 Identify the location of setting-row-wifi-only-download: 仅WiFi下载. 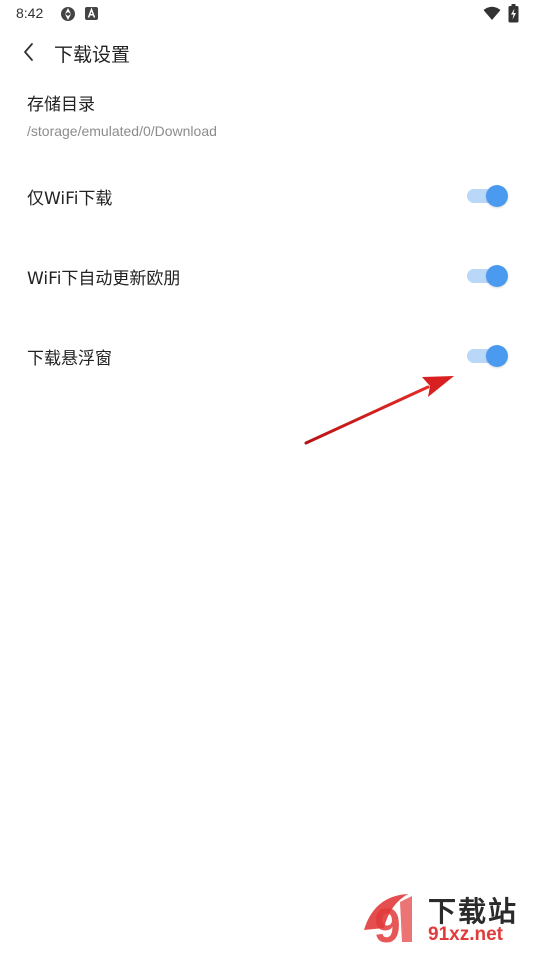
(267, 196).